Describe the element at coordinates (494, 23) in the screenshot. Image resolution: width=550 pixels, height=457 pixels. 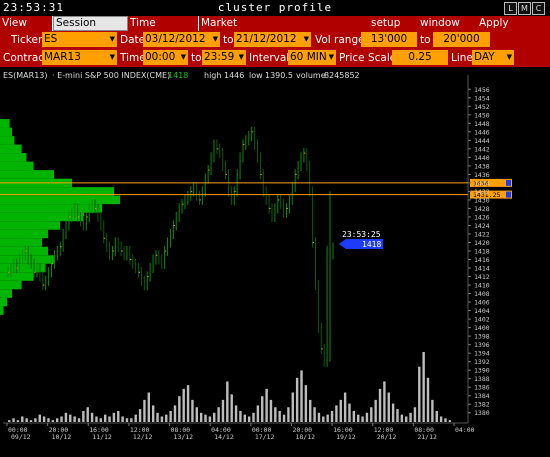
I see `apply-button: Apply` at that location.